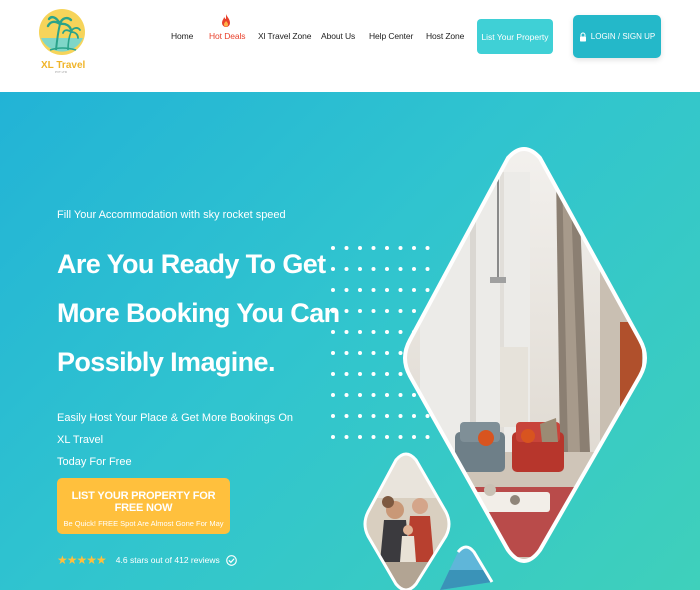 Image resolution: width=700 pixels, height=590 pixels. I want to click on family-photo, so click(407, 522).